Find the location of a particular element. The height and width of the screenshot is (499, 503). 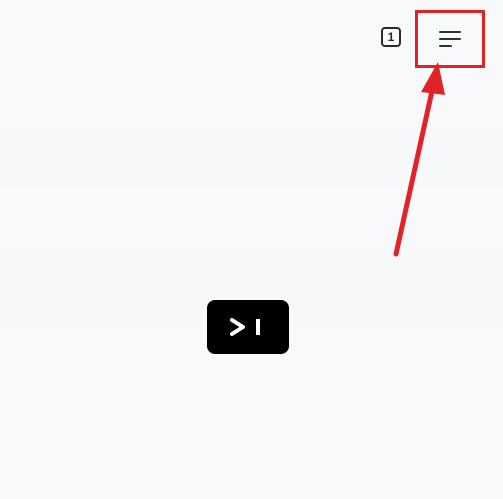

hamburger-menu-icon is located at coordinates (450, 39).